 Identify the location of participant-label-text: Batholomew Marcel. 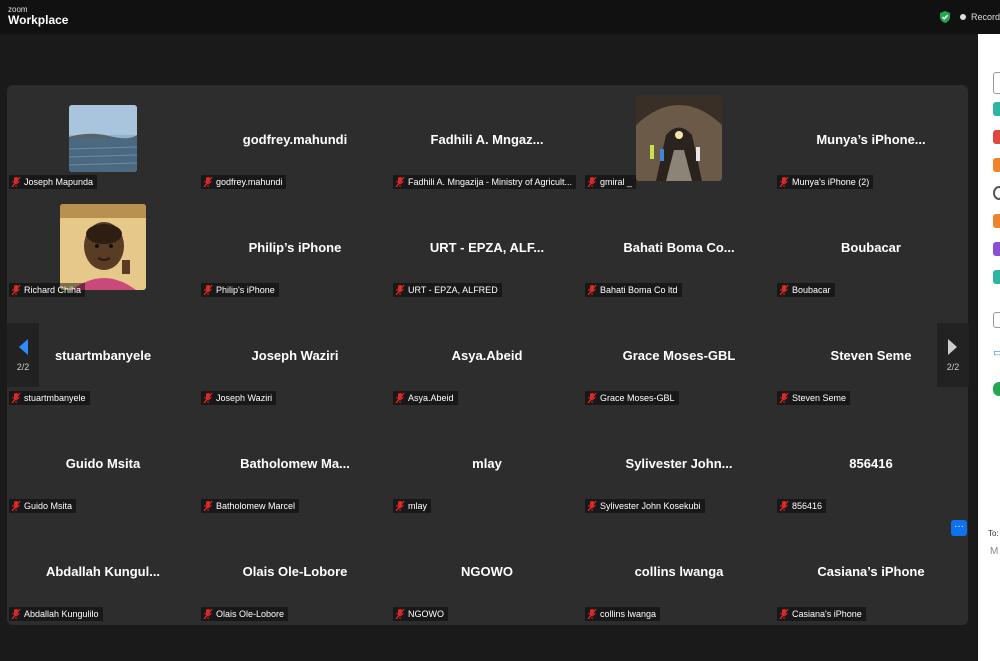
(256, 506).